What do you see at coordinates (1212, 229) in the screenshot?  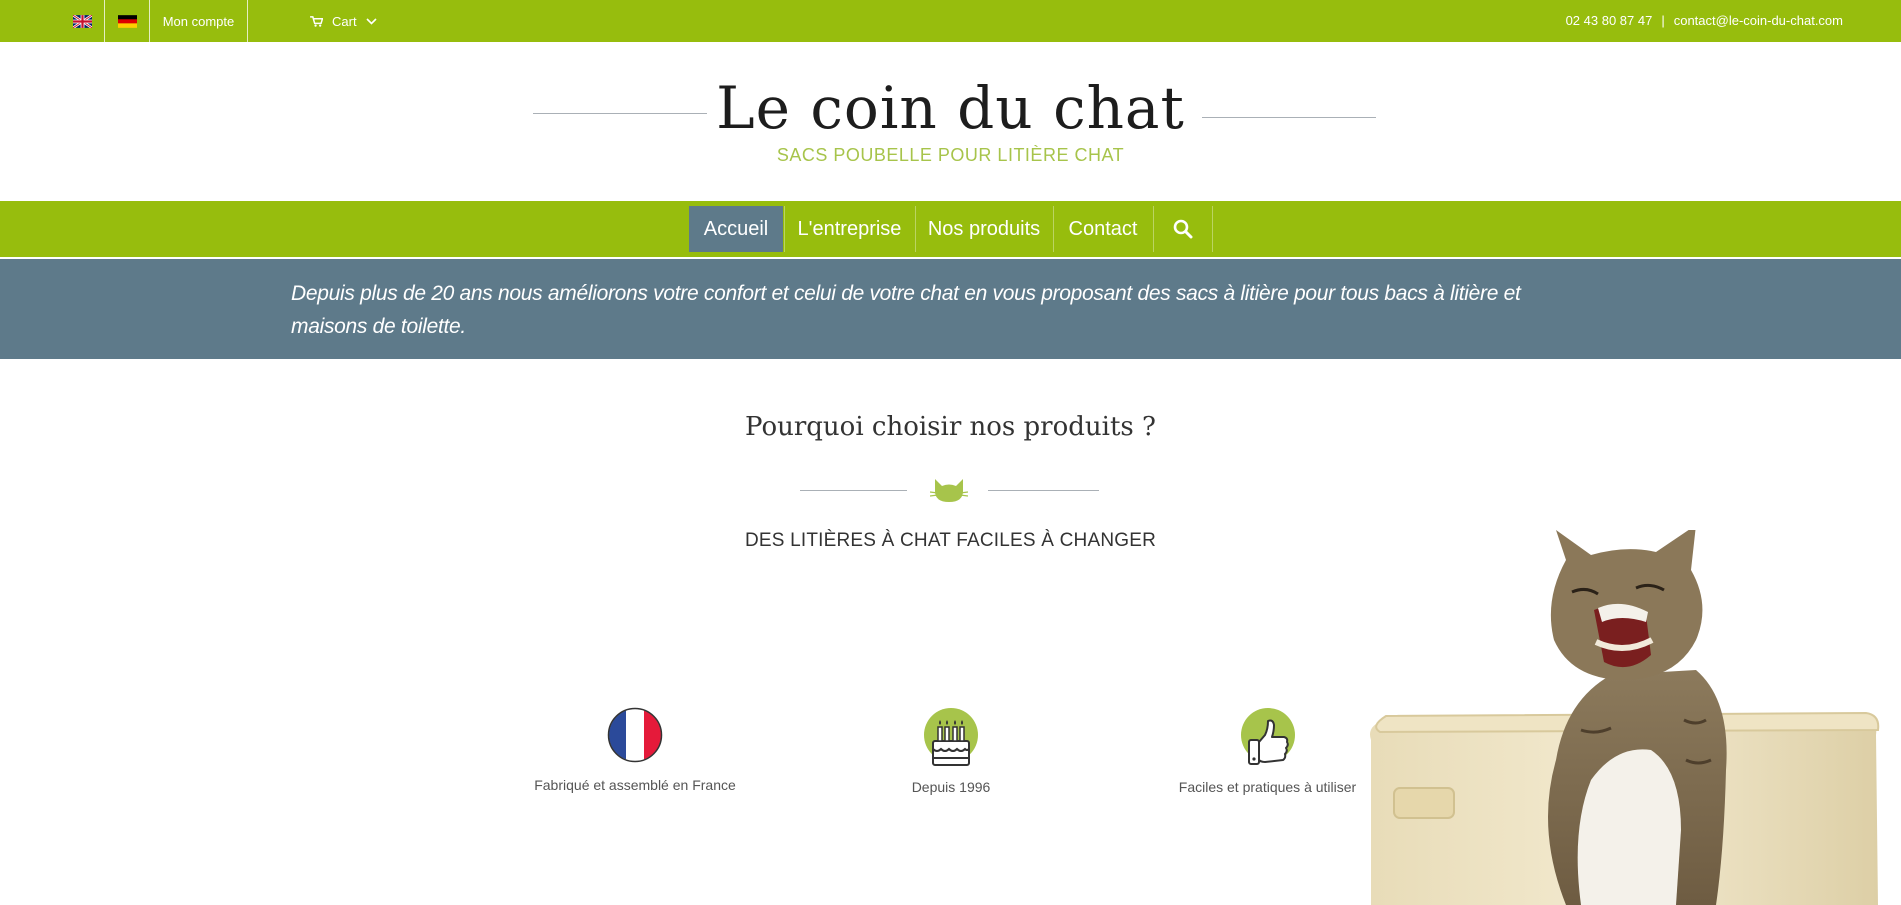 I see `nav-divider` at bounding box center [1212, 229].